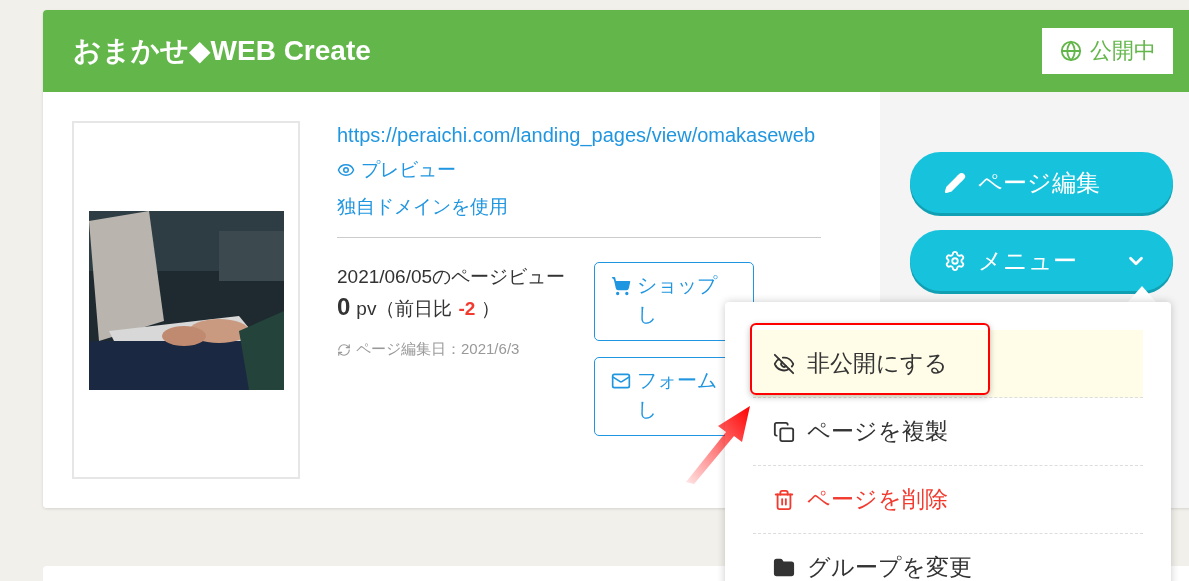 The image size is (1189, 581). I want to click on pencil-icon, so click(955, 182).